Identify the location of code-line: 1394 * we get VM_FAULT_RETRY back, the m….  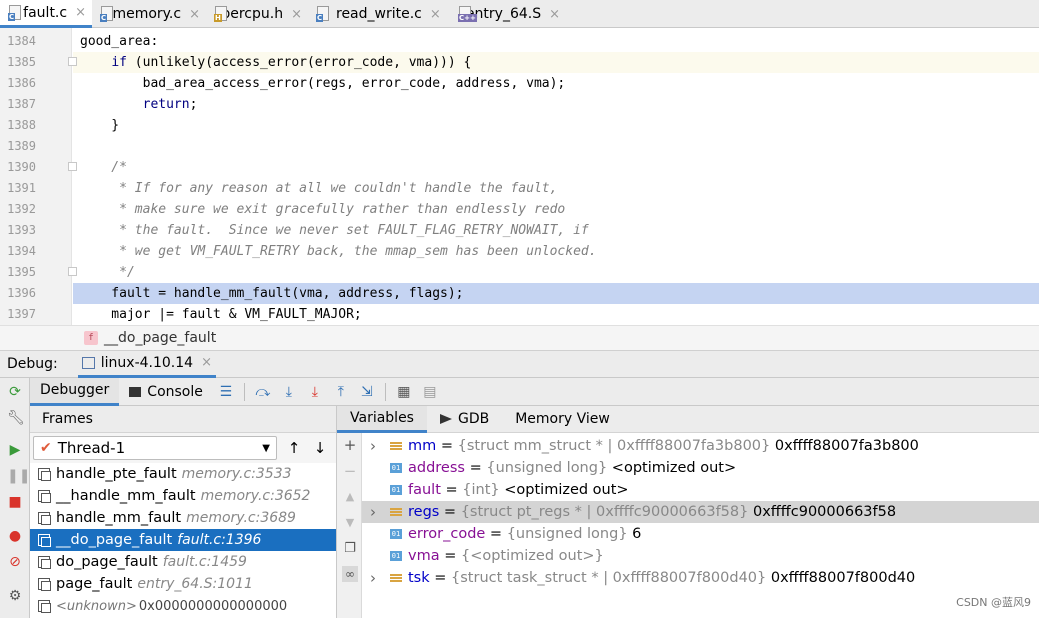
(519, 251).